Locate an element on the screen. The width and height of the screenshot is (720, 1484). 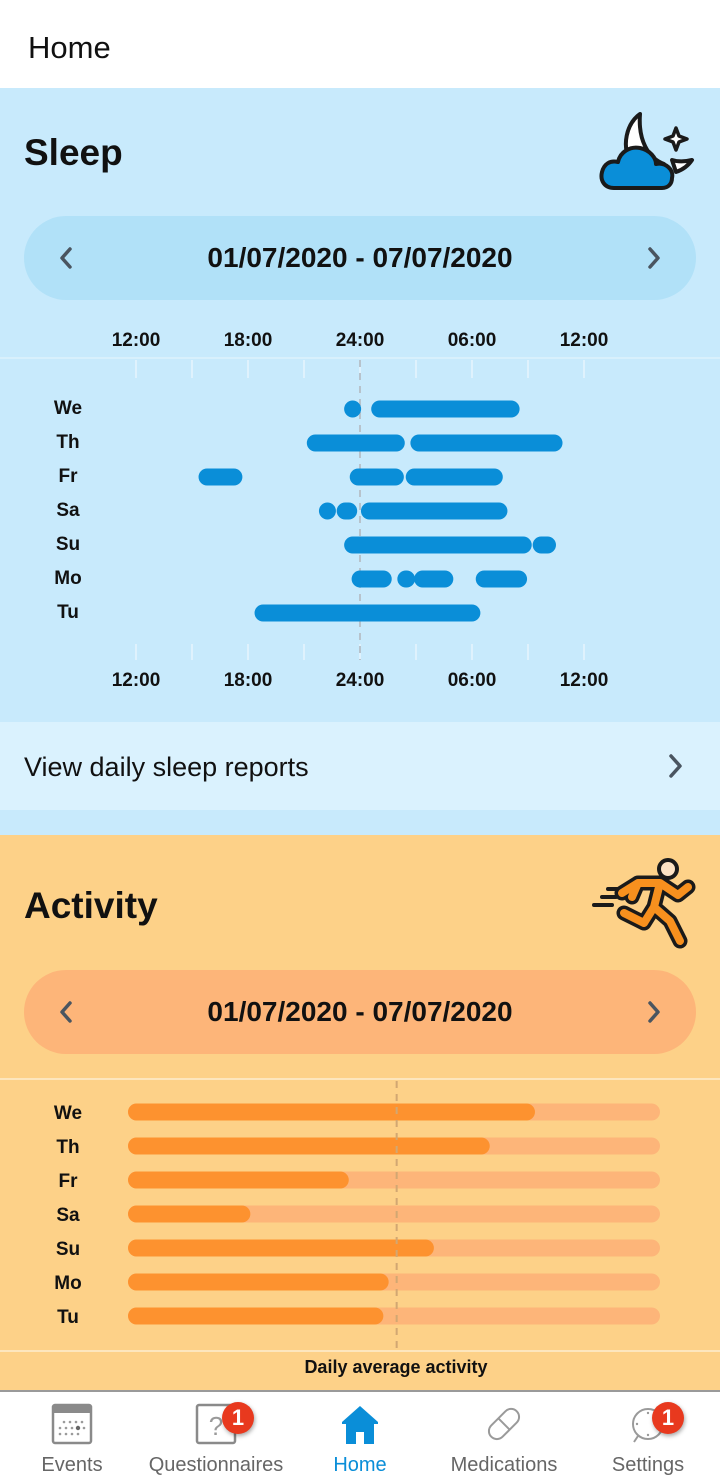
sleep-day-label: Mo is located at coordinates (68, 578).